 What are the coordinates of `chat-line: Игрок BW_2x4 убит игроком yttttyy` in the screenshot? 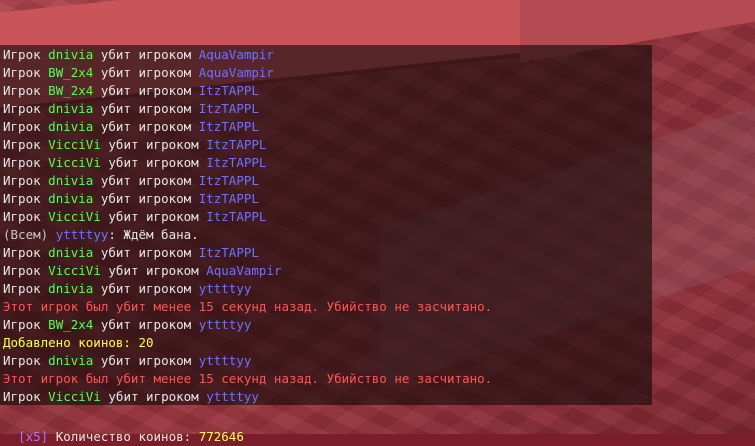 It's located at (247, 325).